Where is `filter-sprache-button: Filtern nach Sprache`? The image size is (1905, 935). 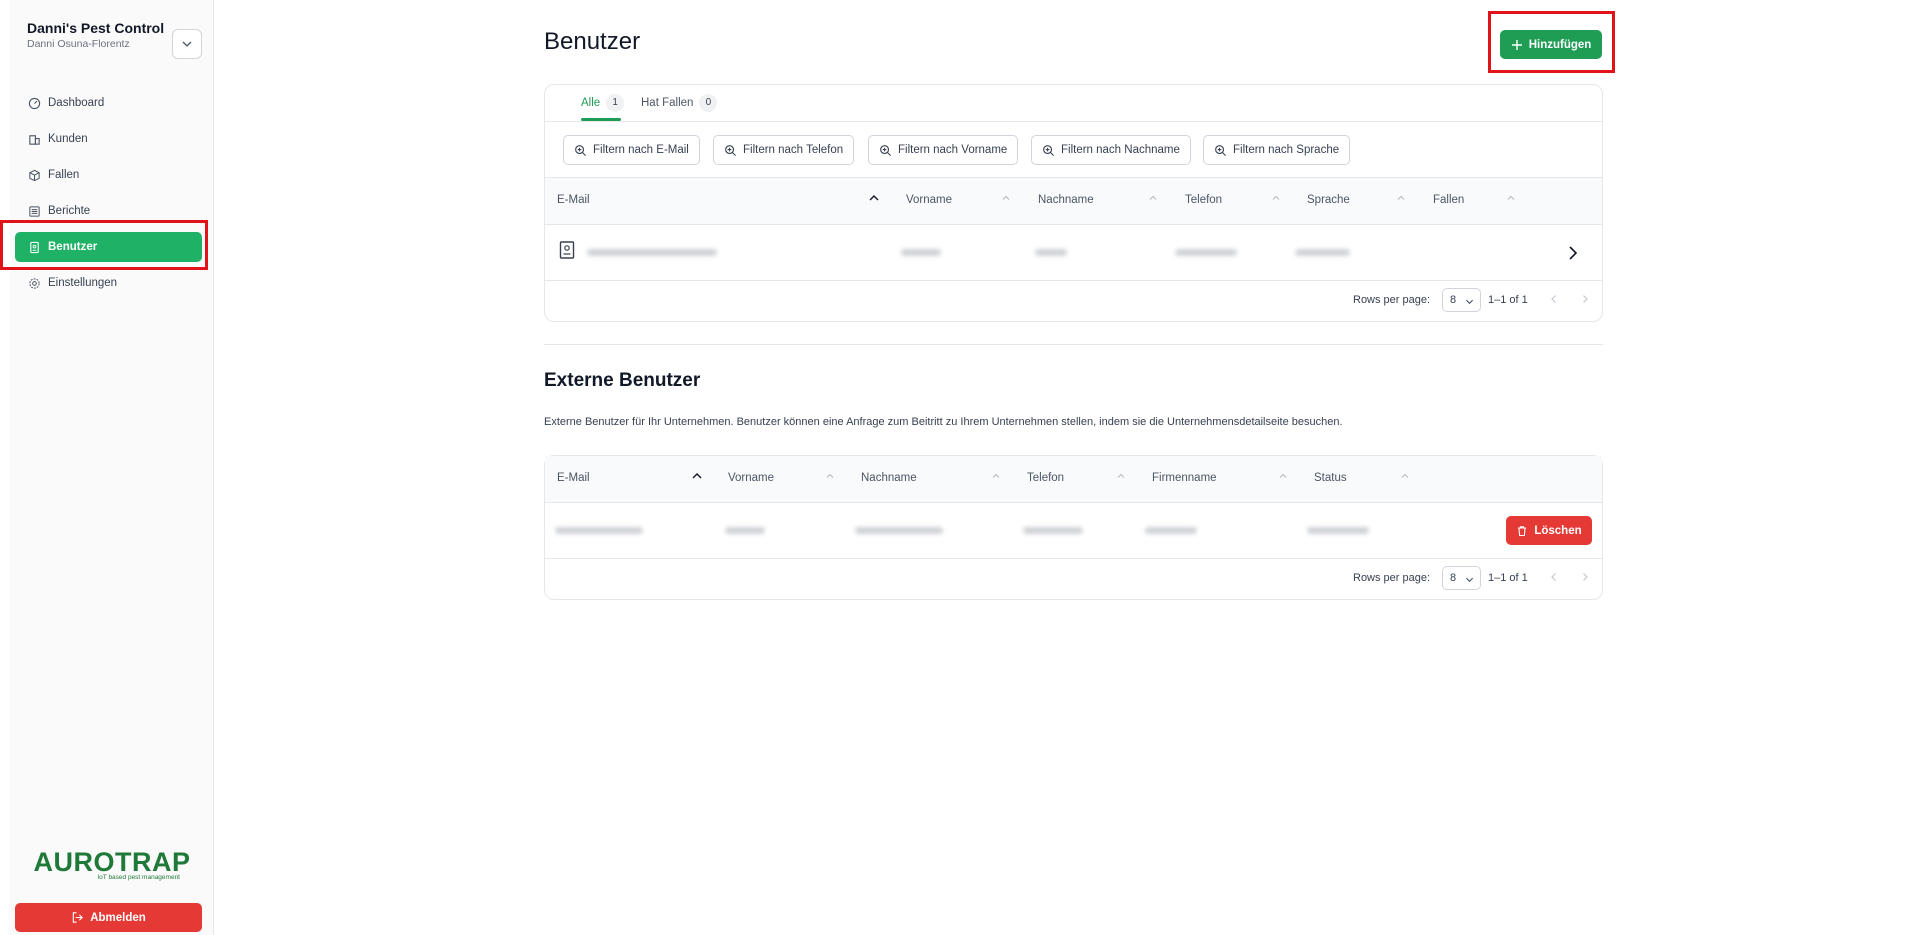 filter-sprache-button: Filtern nach Sprache is located at coordinates (1277, 150).